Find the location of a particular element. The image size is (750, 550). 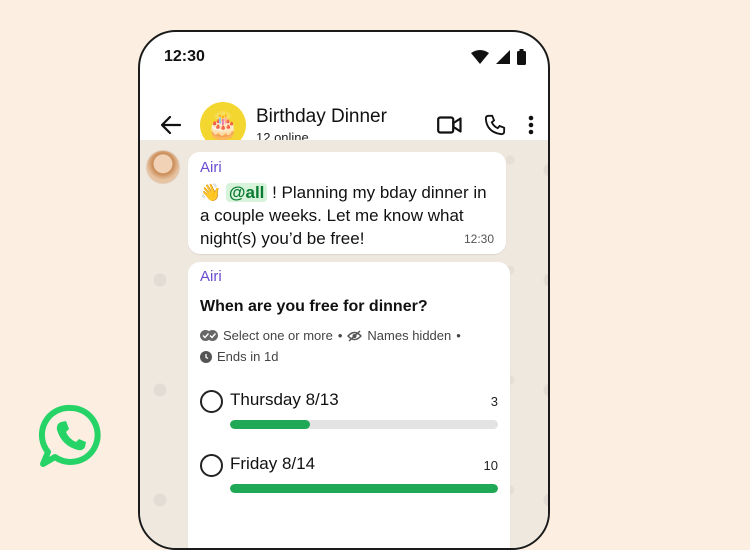

header-actions is located at coordinates (485, 125).